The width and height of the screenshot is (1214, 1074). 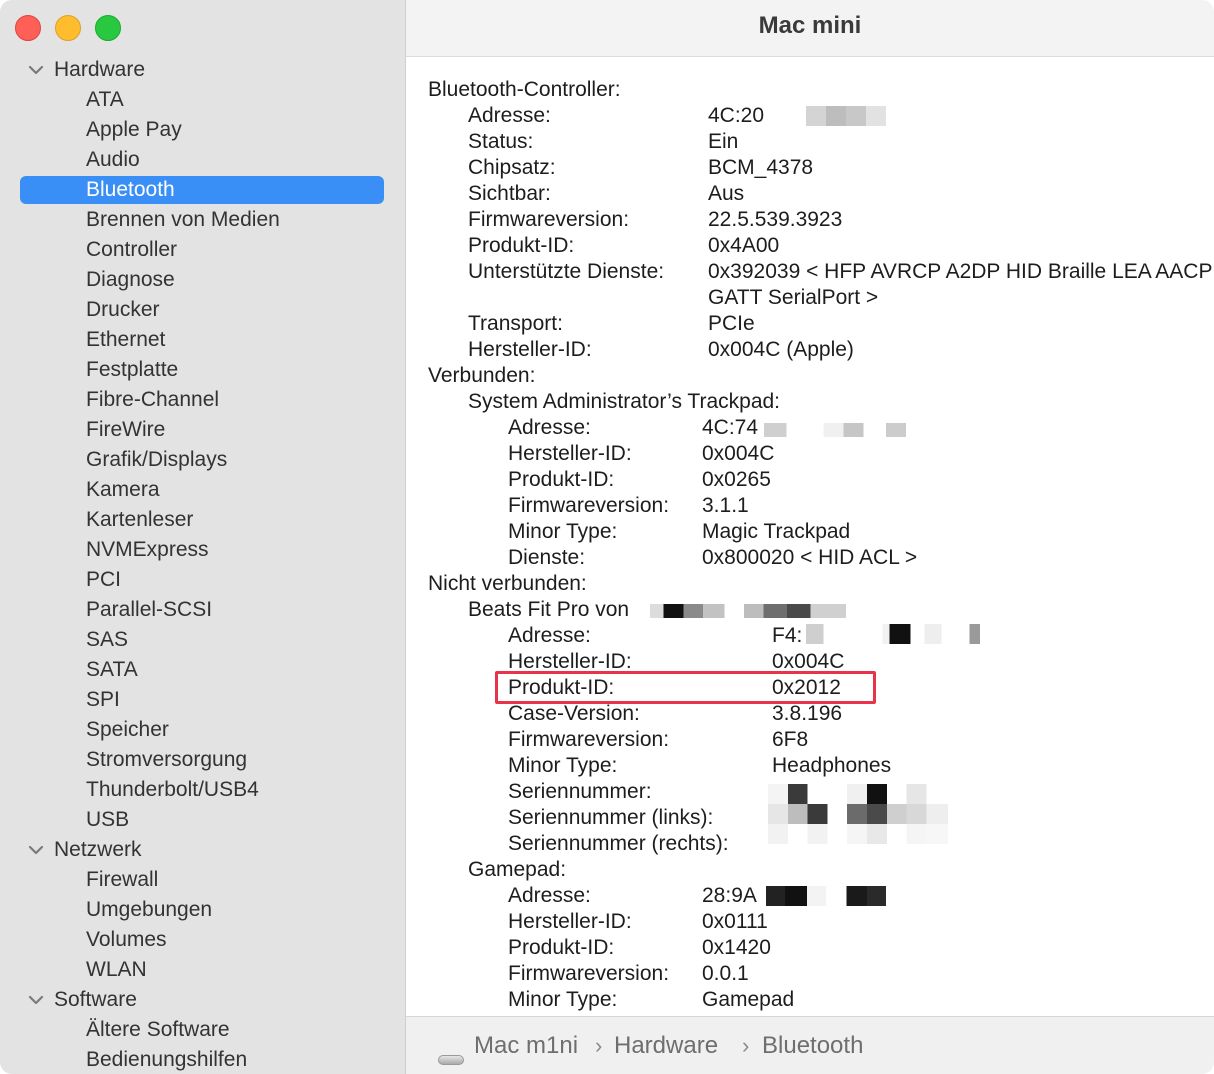 What do you see at coordinates (776, 531) in the screenshot?
I see `detail-value: Magic Trackpad` at bounding box center [776, 531].